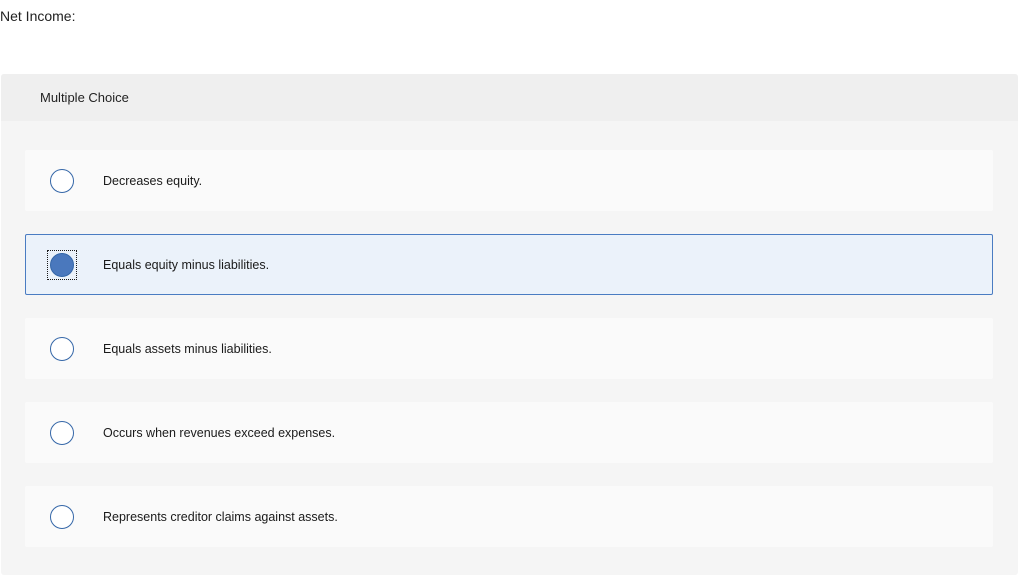 The height and width of the screenshot is (588, 1024). What do you see at coordinates (509, 97) in the screenshot?
I see `multiple-choice-header: Multiple Choice` at bounding box center [509, 97].